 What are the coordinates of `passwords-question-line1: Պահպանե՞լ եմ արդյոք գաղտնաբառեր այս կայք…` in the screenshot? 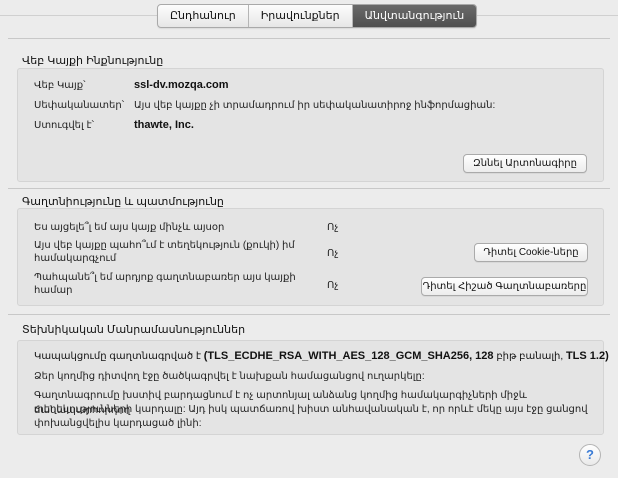 It's located at (165, 277).